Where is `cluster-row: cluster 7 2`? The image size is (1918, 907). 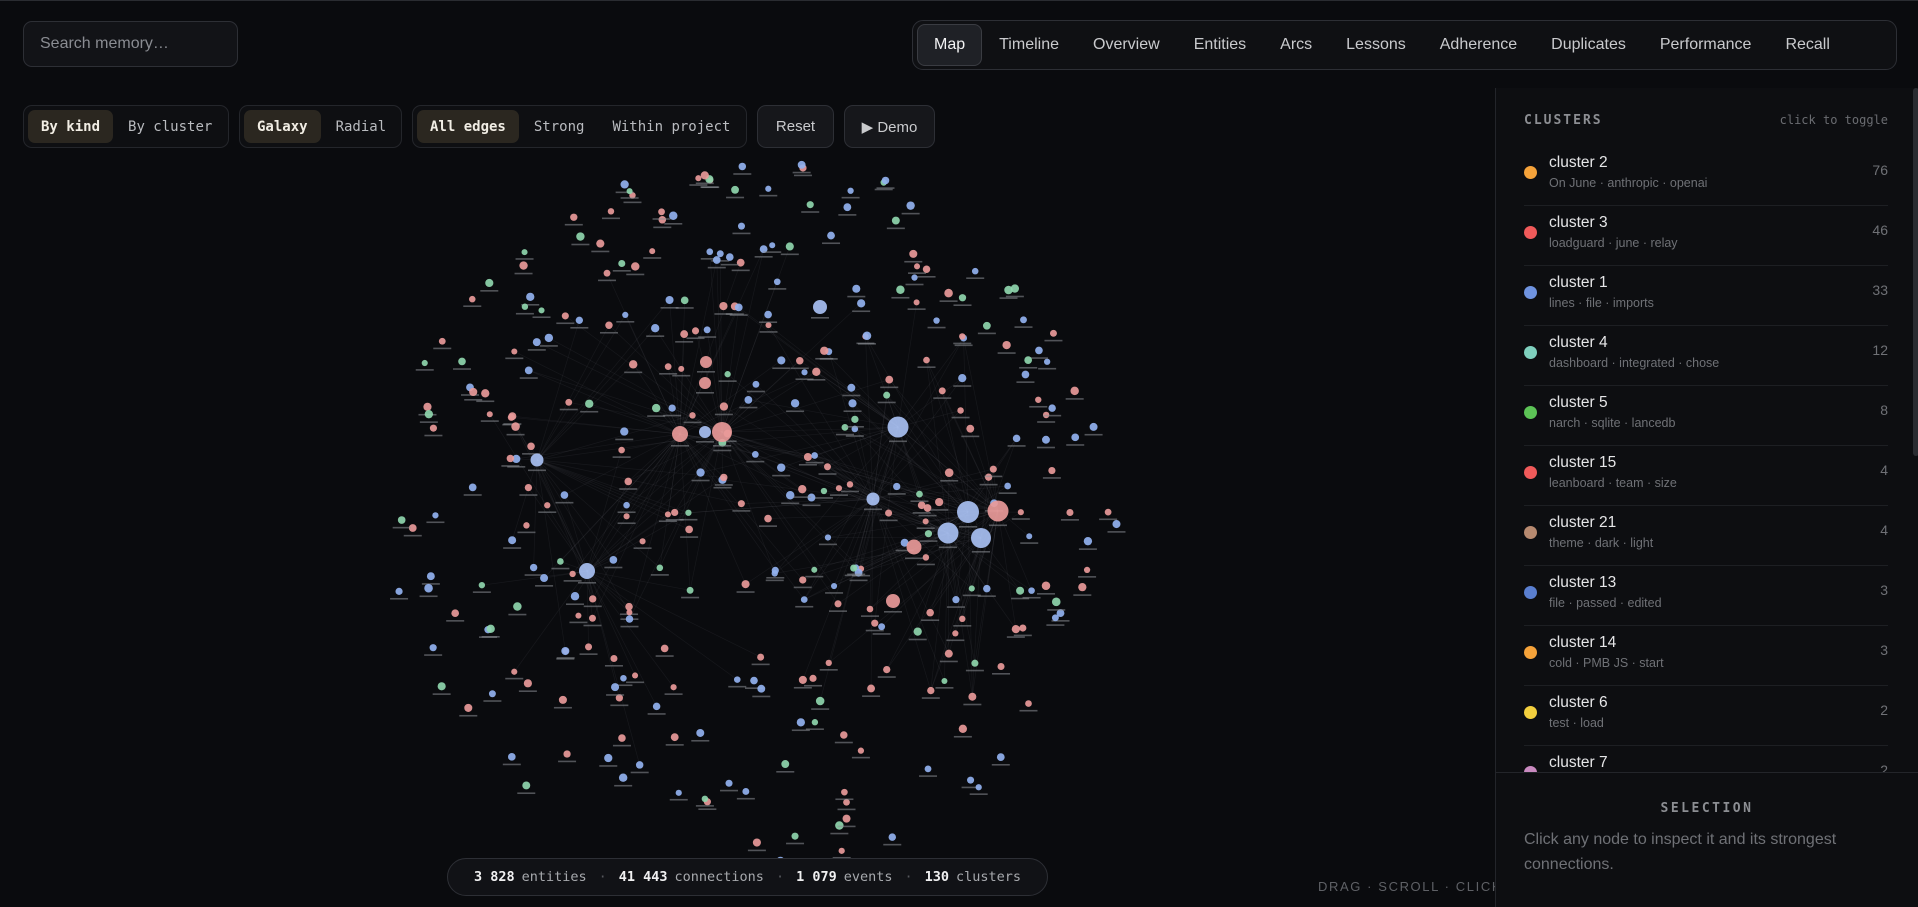 cluster-row: cluster 7 2 is located at coordinates (1706, 759).